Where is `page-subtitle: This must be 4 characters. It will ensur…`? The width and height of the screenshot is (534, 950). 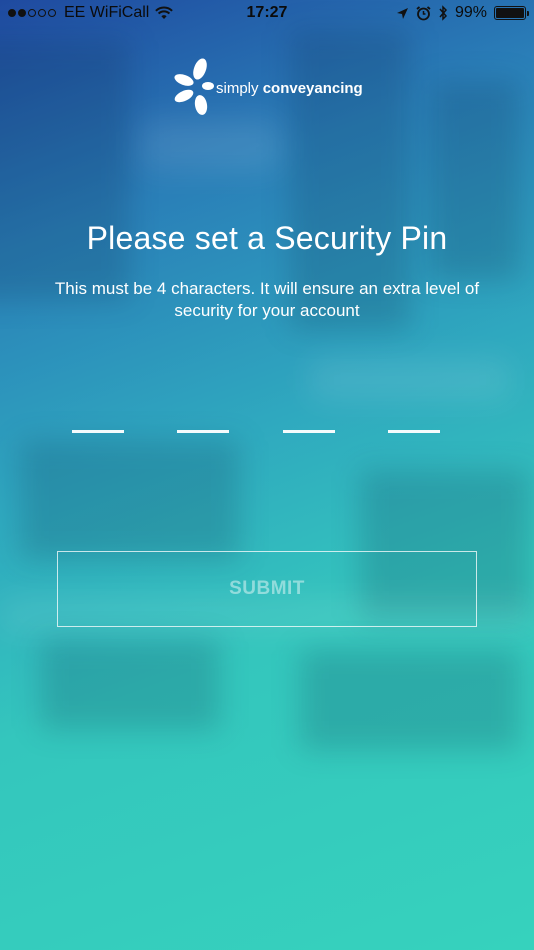
page-subtitle: This must be 4 characters. It will ensur… is located at coordinates (267, 299).